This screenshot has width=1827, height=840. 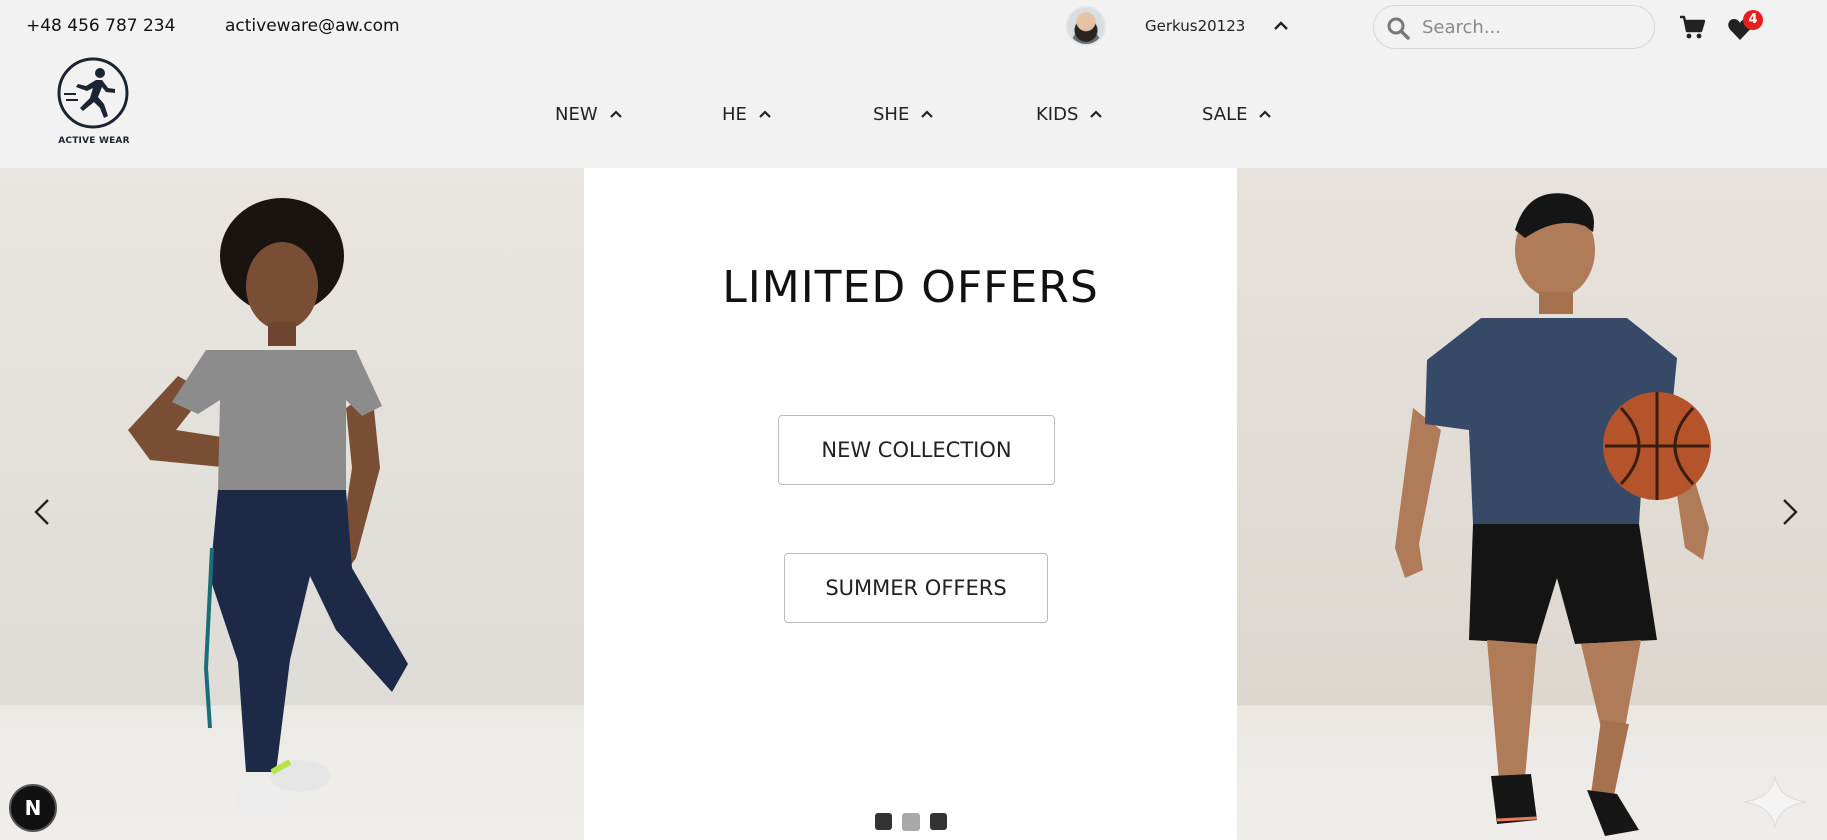 I want to click on nav-item-he: HE, so click(x=747, y=114).